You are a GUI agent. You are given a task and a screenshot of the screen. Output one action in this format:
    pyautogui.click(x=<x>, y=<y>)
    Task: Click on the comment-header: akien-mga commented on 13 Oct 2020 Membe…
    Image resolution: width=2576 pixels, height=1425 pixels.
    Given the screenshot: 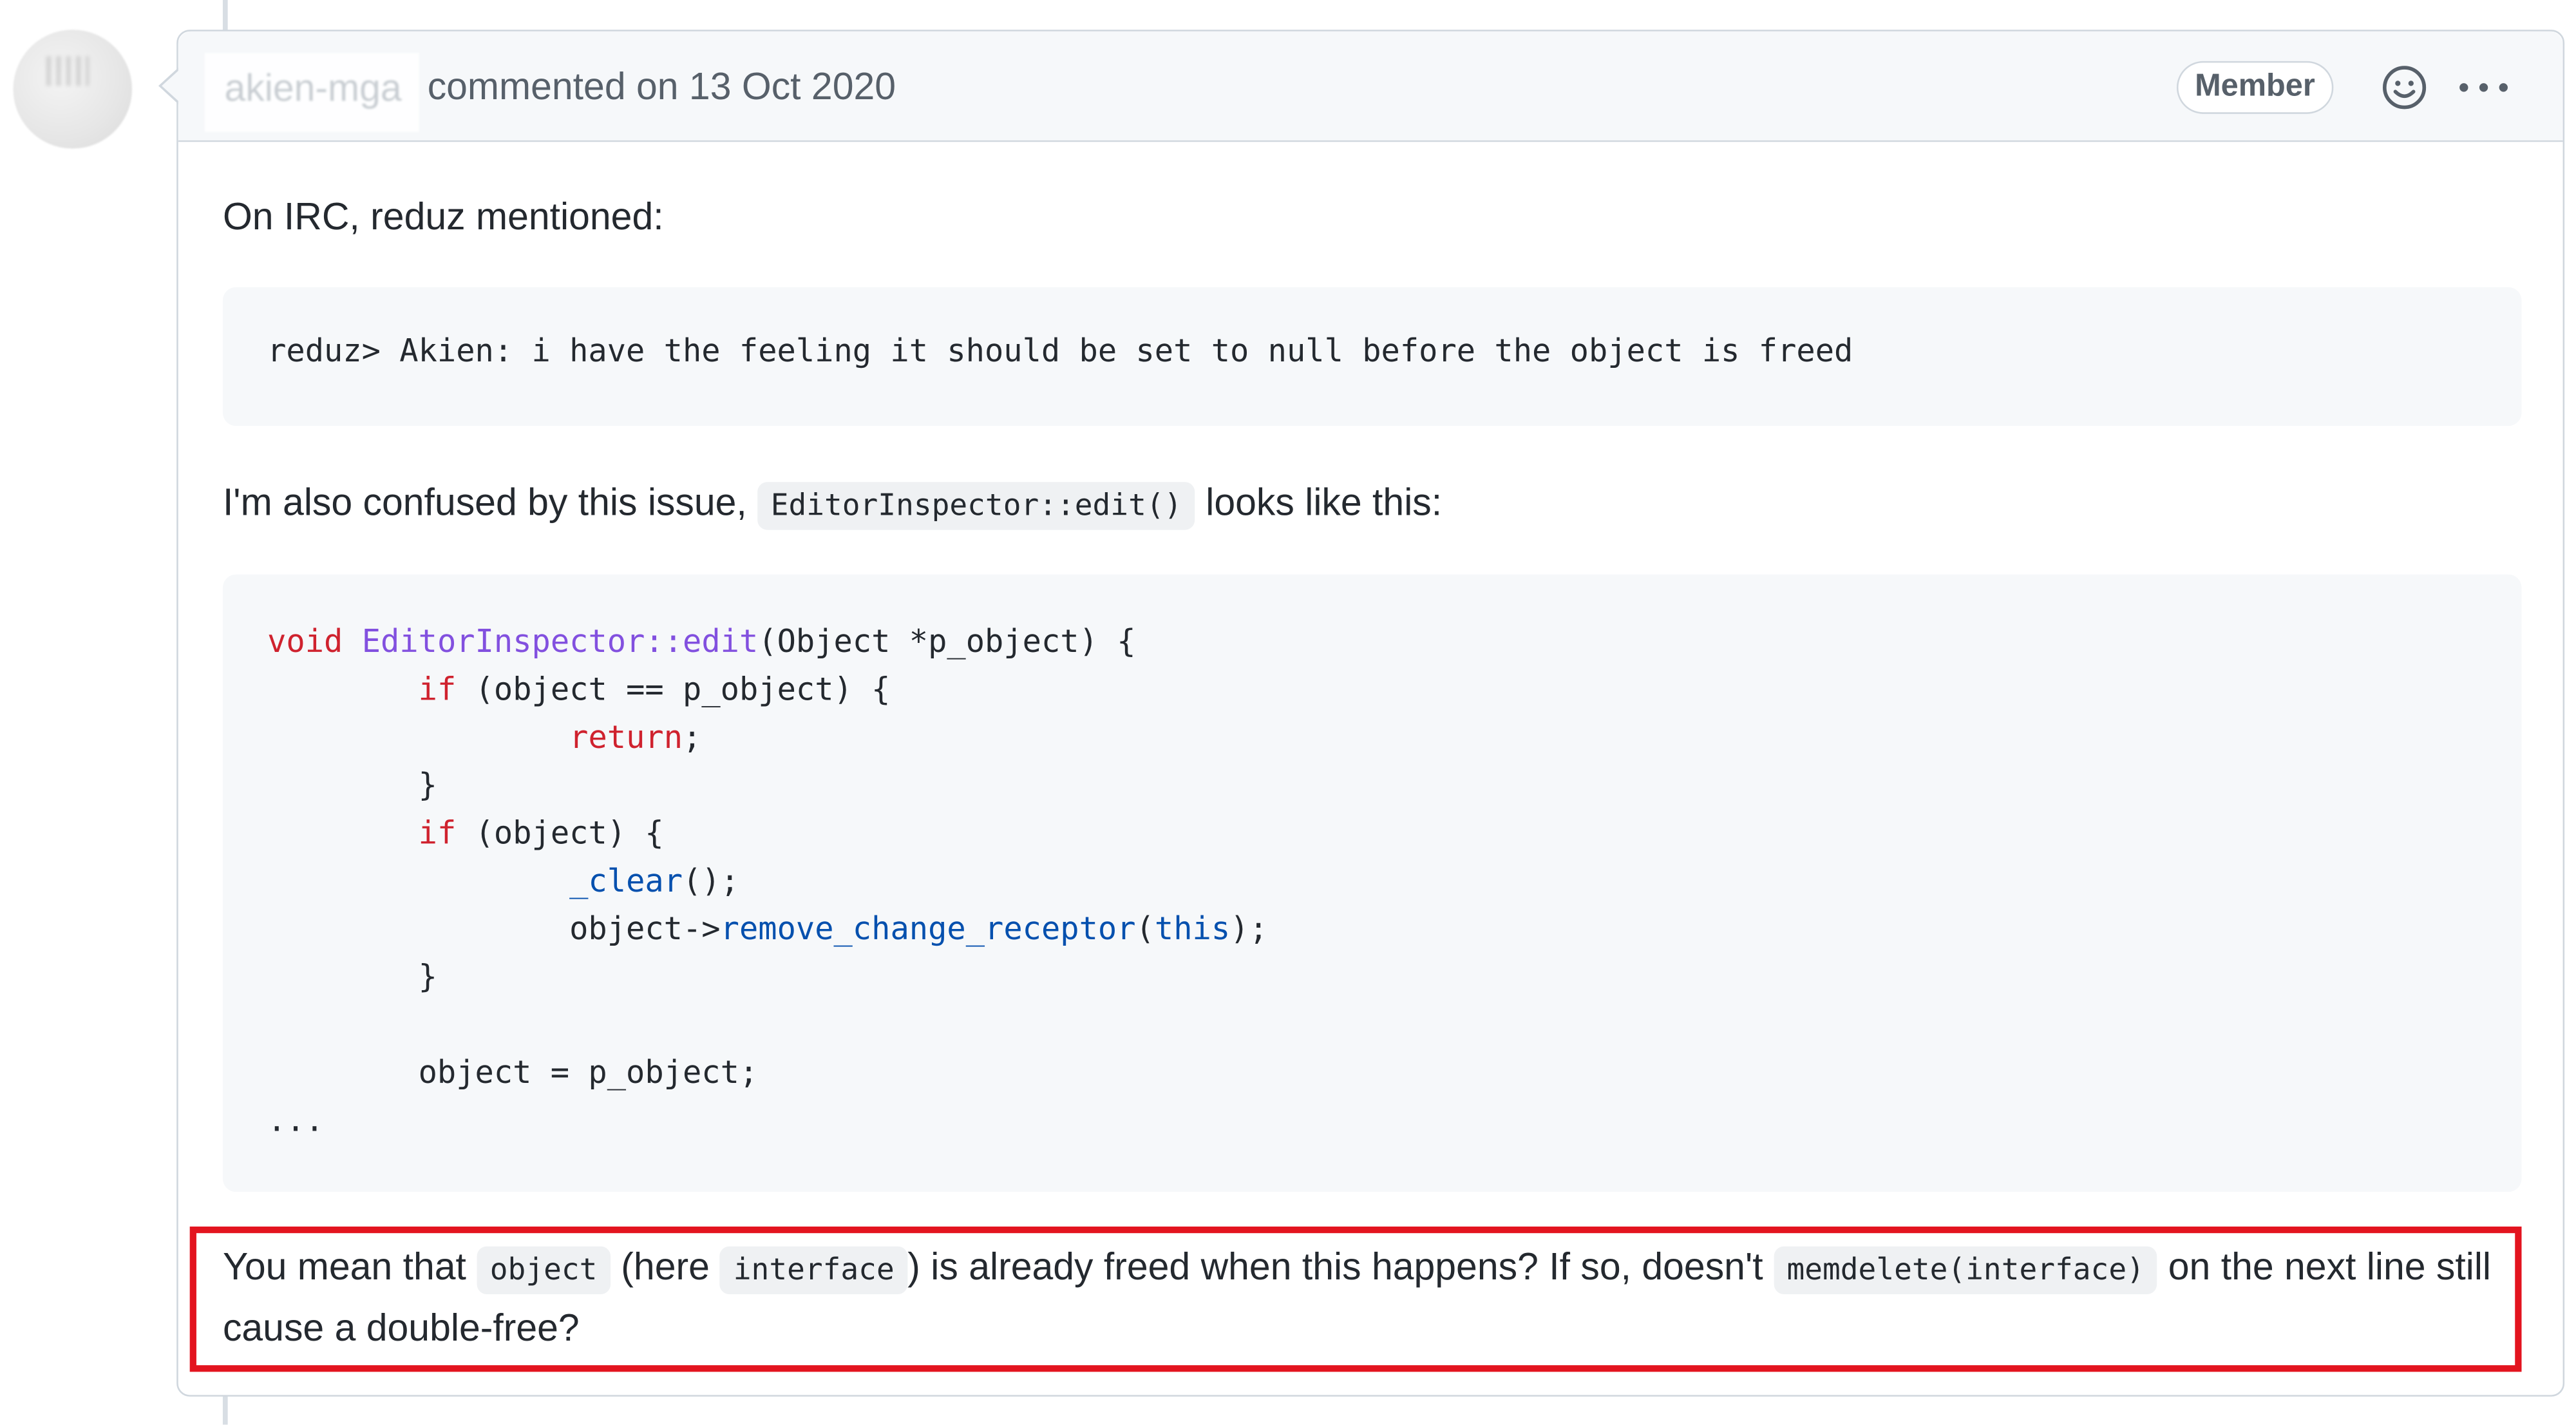 What is the action you would take?
    pyautogui.click(x=1370, y=87)
    